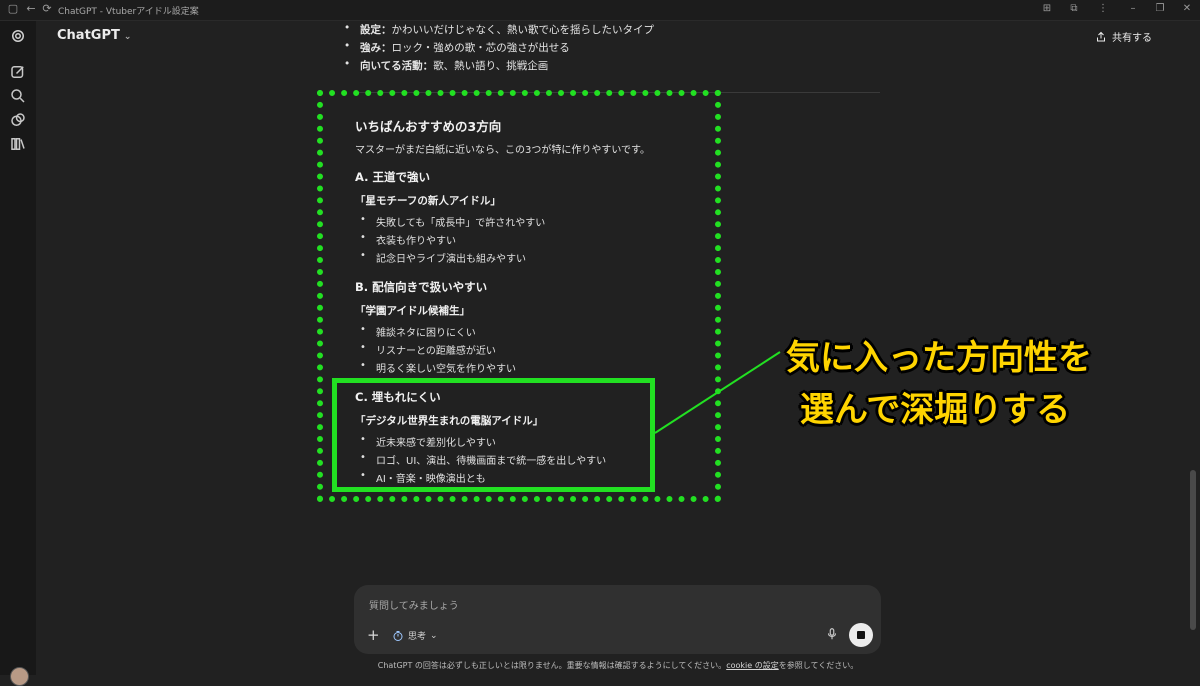 Image resolution: width=1200 pixels, height=686 pixels. Describe the element at coordinates (128, 12) in the screenshot. I see `window-title: ChatGPT - Vtuberアイドル設定案` at that location.